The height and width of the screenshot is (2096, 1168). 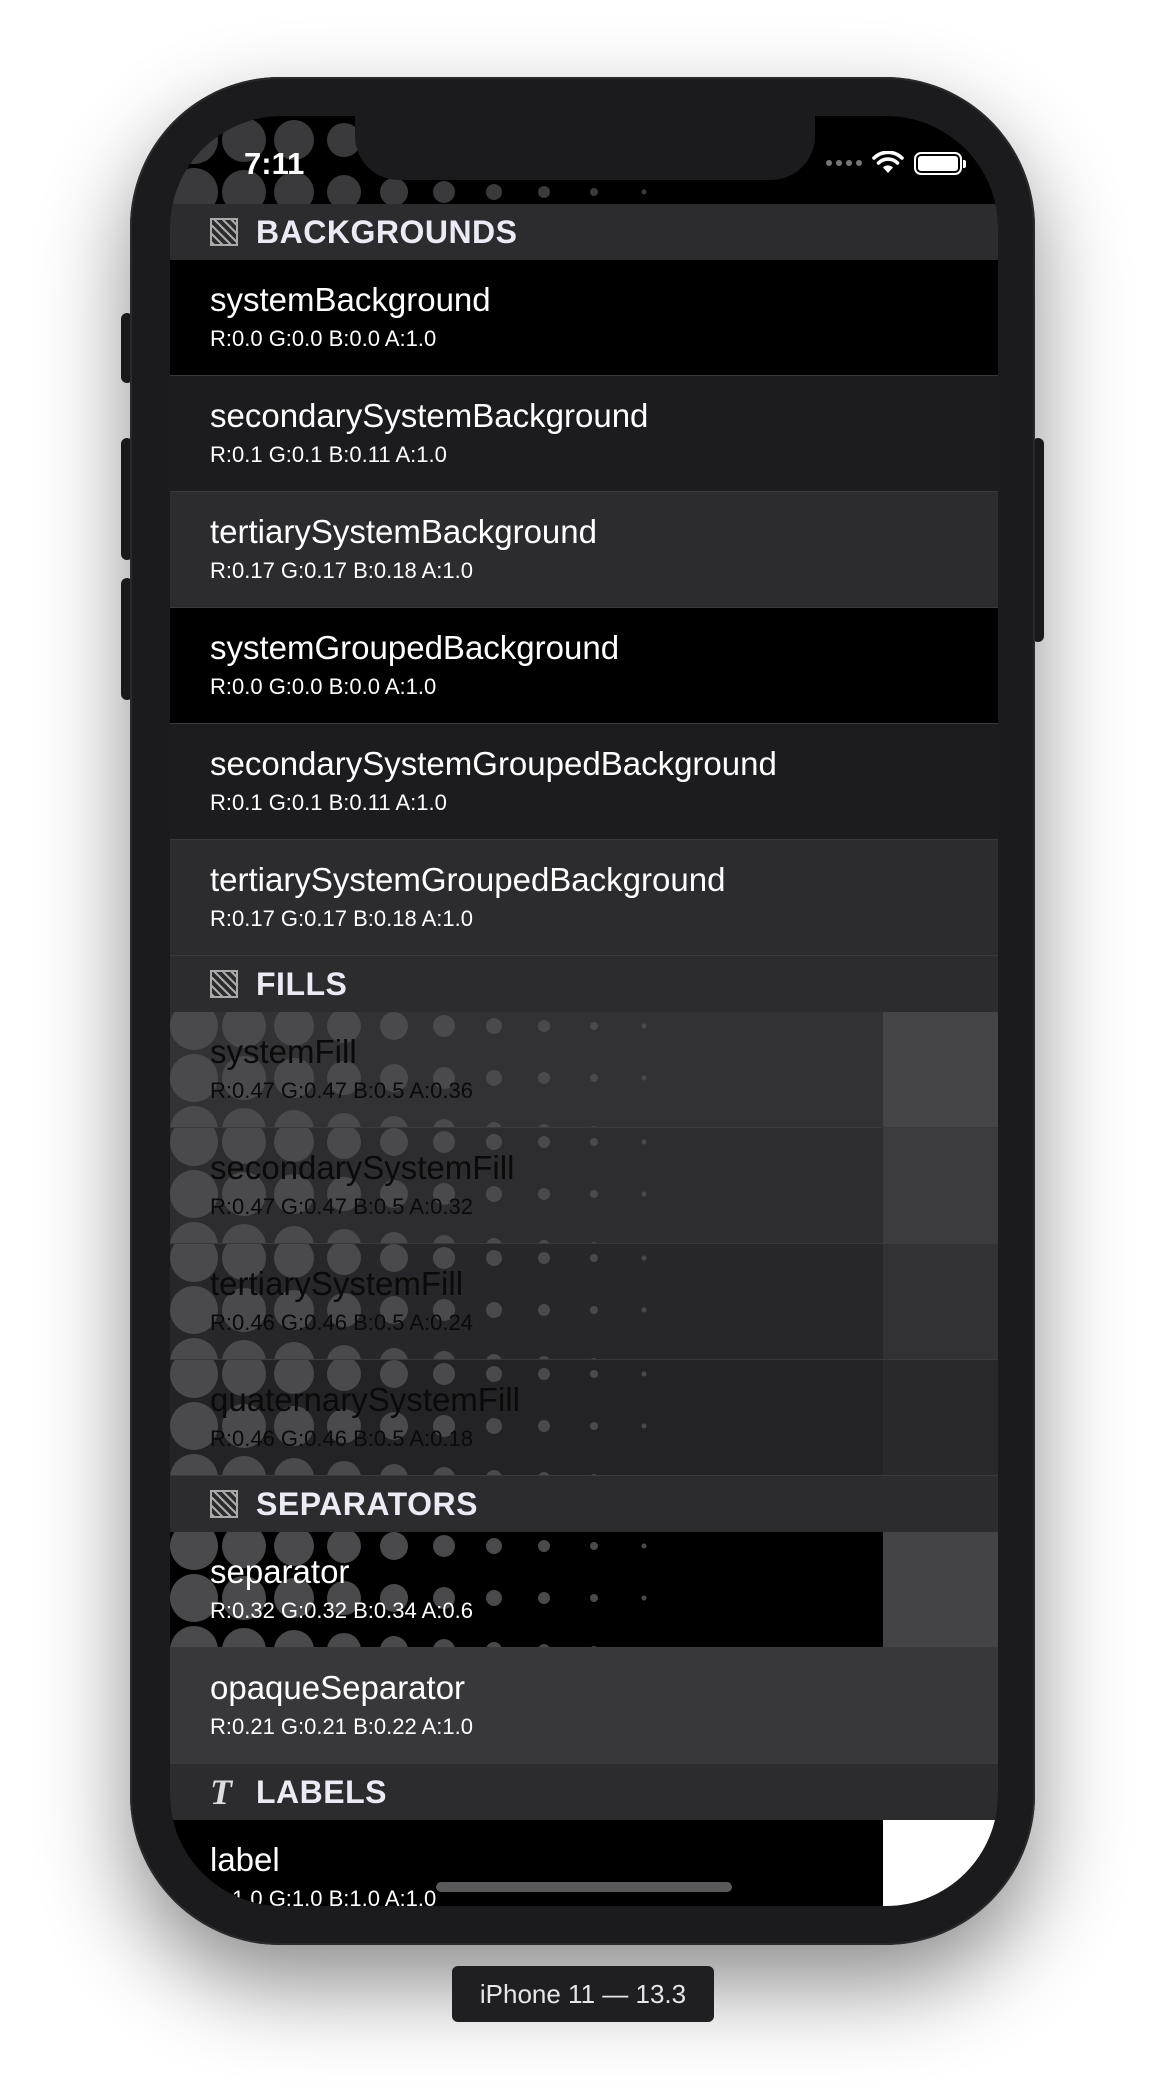 What do you see at coordinates (888, 162) in the screenshot?
I see `wifi-icon` at bounding box center [888, 162].